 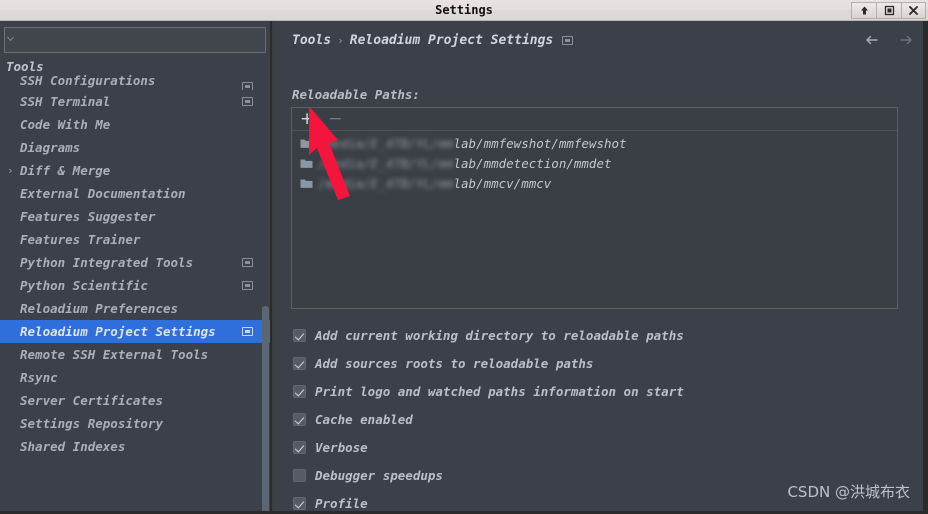 I want to click on sidebar-item-python-integrated-tools: Python Integrated Tools, so click(x=135, y=262).